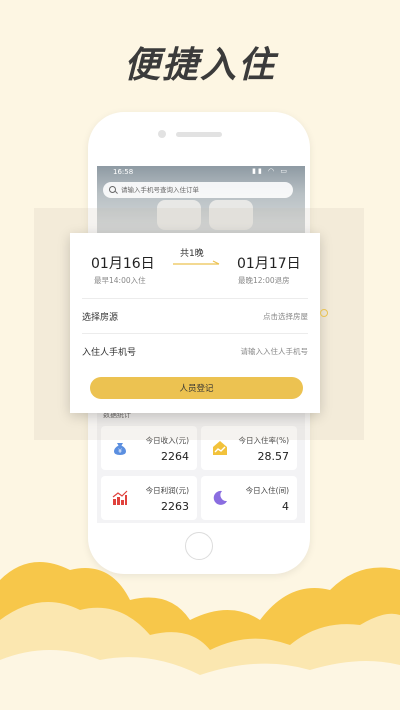 This screenshot has width=400, height=710. What do you see at coordinates (273, 456) in the screenshot?
I see `stat-value: 28.57` at bounding box center [273, 456].